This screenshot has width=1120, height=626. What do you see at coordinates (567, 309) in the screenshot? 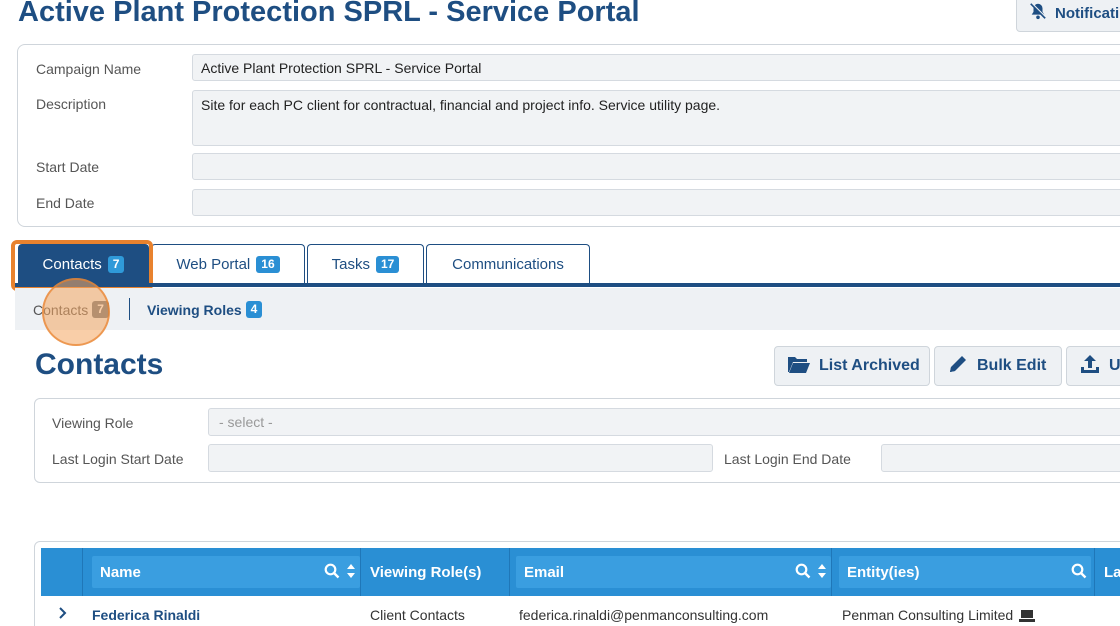
I see `sub-navigation: Contacts 7 Viewing Roles 4` at bounding box center [567, 309].